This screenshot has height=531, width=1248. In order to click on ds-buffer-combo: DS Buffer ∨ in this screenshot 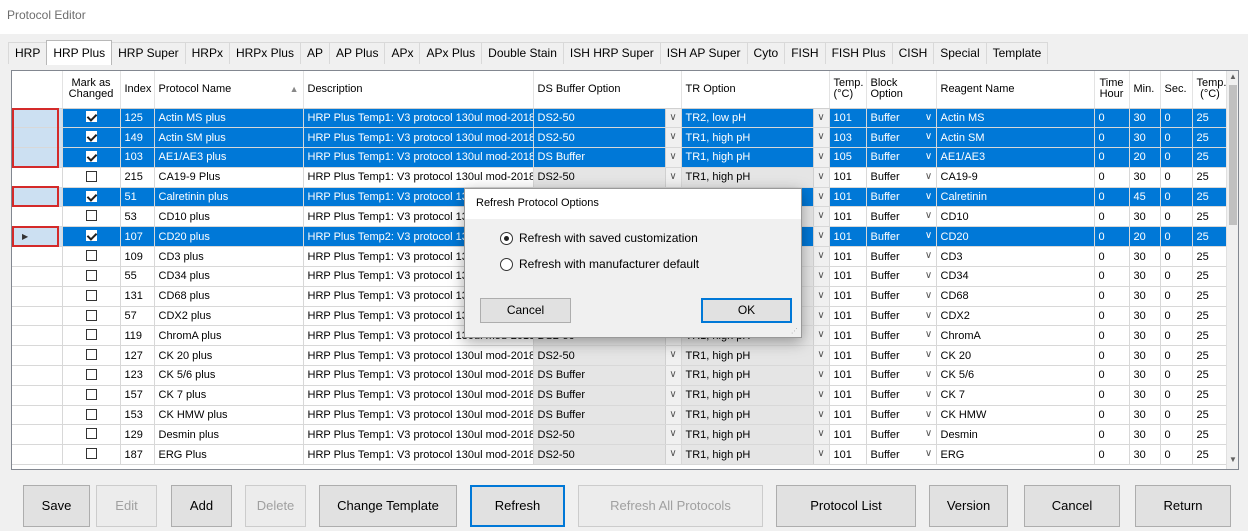, I will do `click(607, 375)`.